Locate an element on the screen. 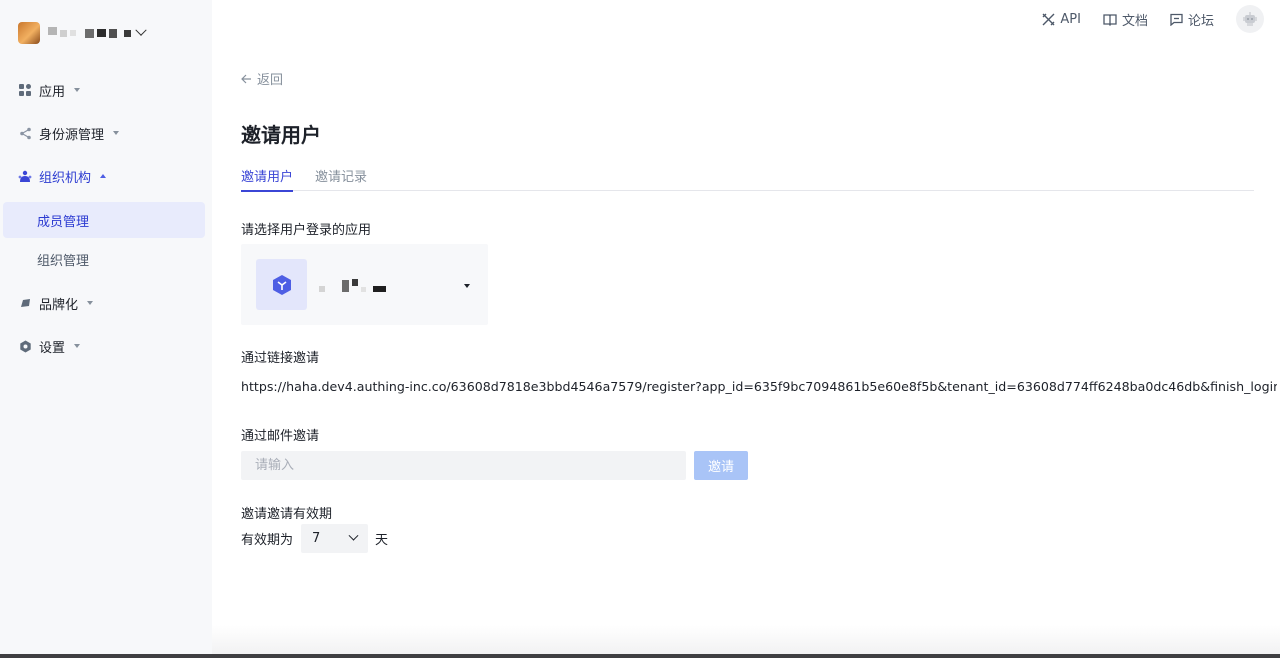 This screenshot has width=1280, height=658. app-cube-icon is located at coordinates (281, 284).